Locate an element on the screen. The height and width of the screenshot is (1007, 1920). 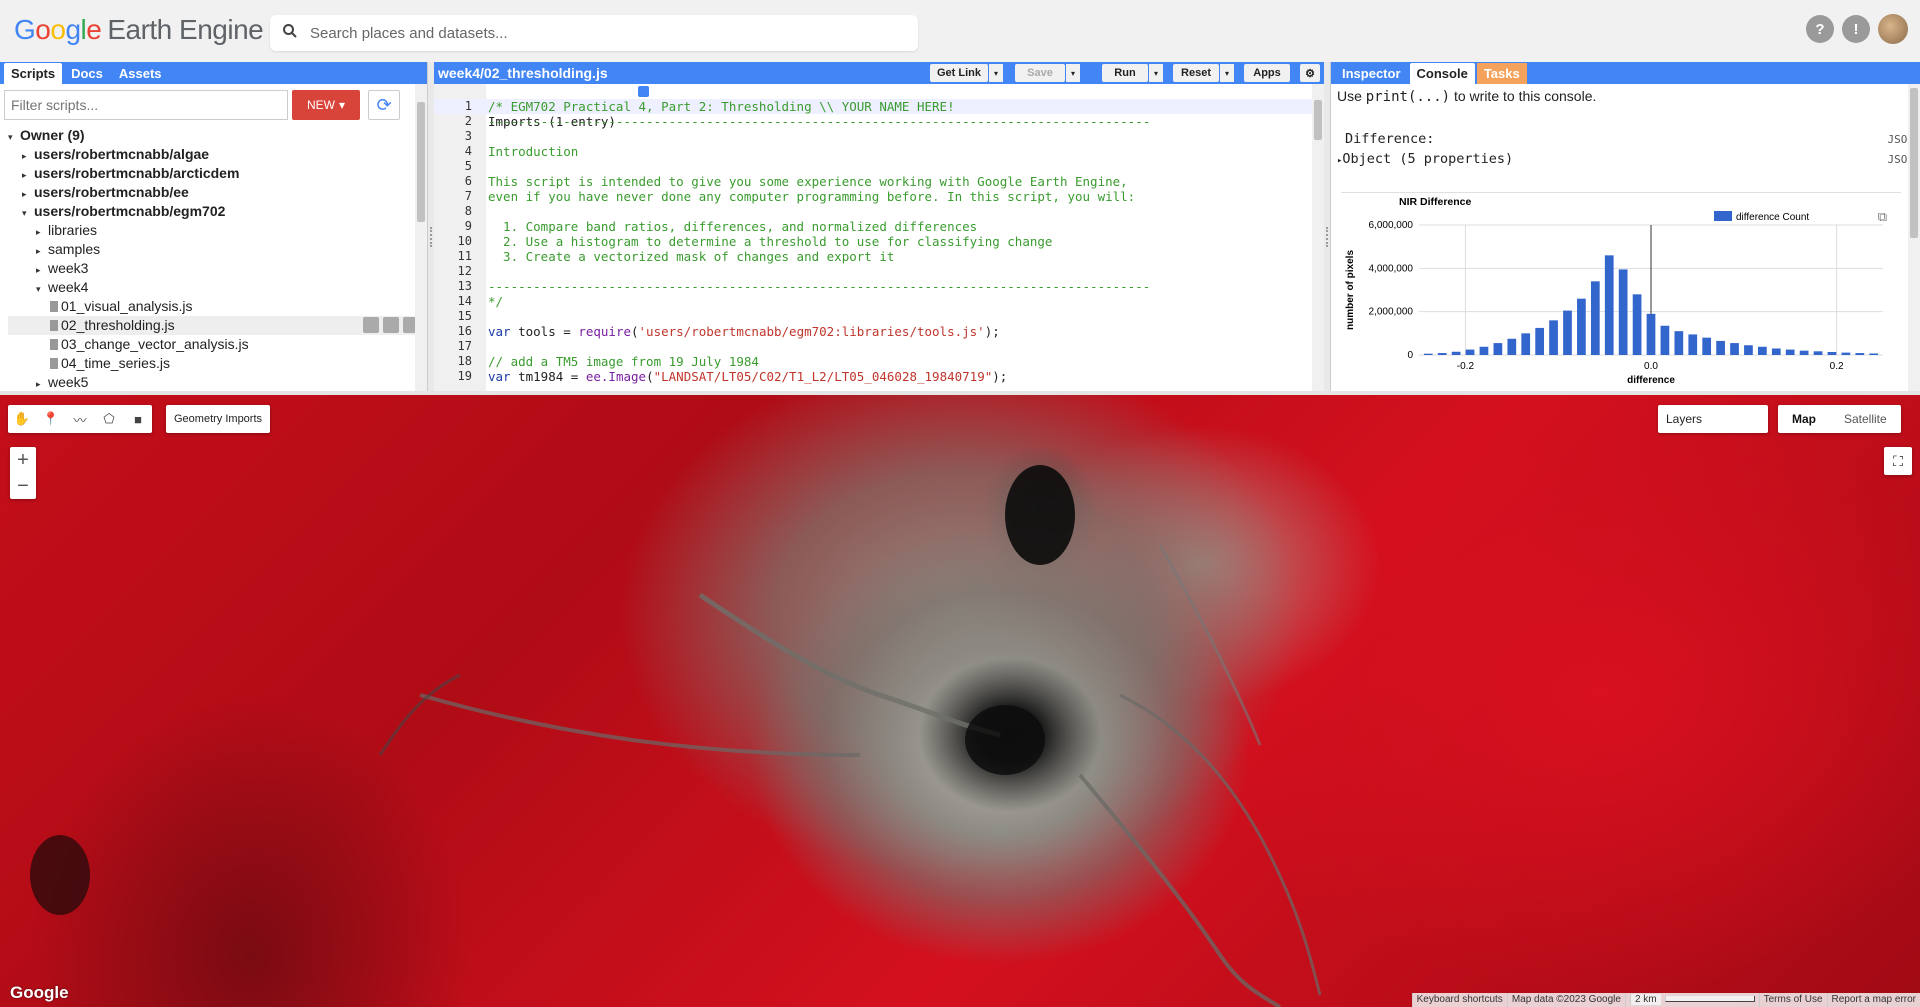
code-line: 17 is located at coordinates (873, 346).